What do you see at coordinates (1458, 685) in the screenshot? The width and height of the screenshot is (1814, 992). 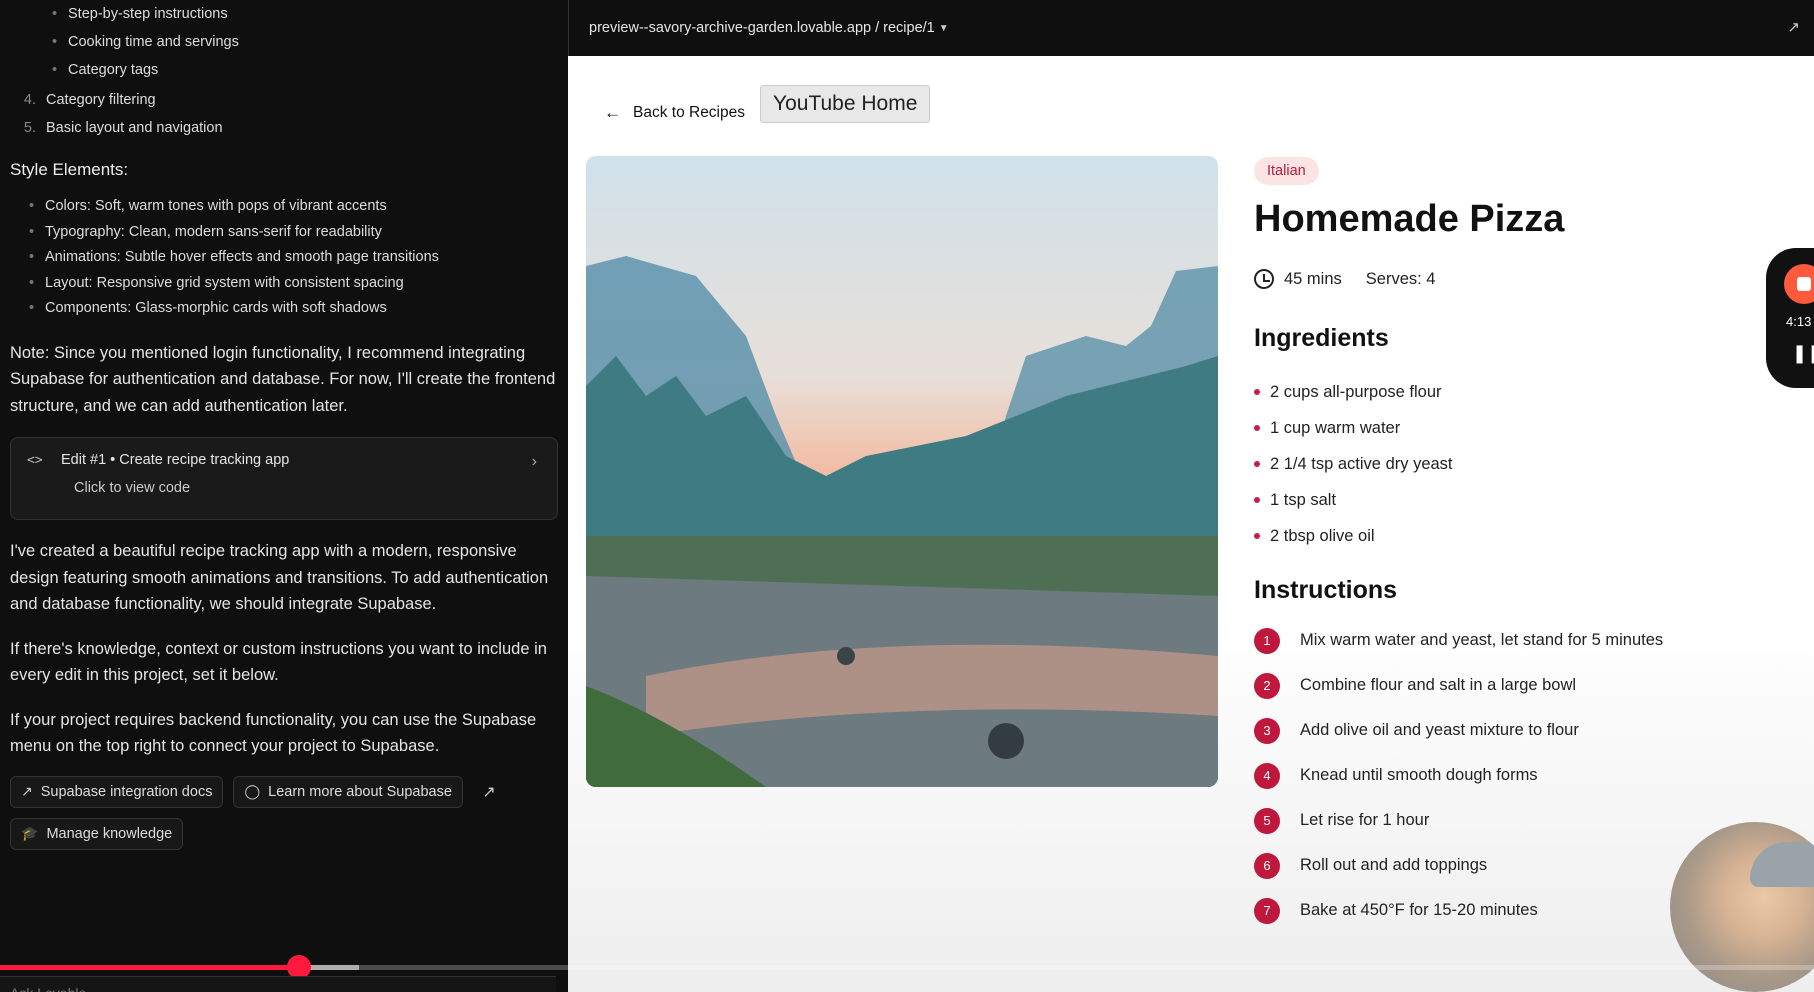 I see `list-item: 2 Combine flour and salt in a large bowl` at bounding box center [1458, 685].